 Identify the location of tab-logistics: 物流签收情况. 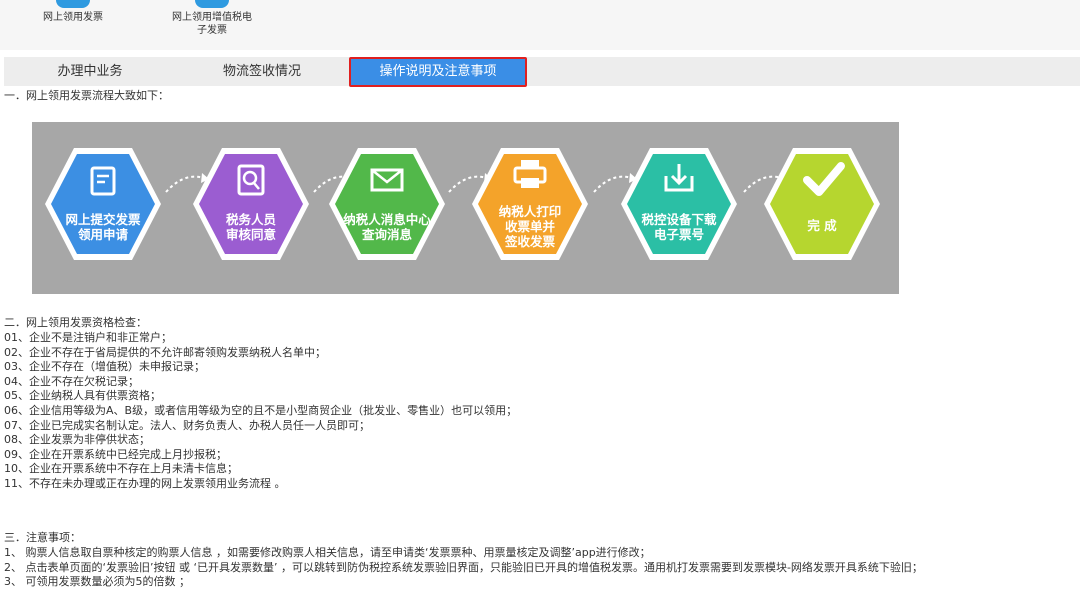
(262, 71).